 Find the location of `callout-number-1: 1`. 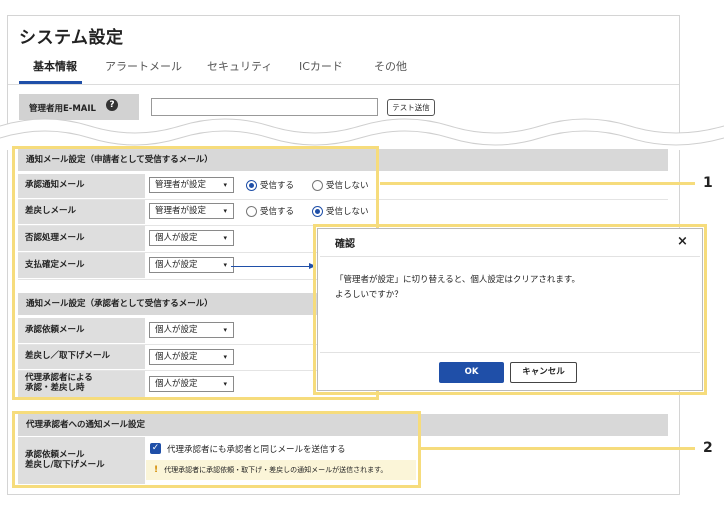

callout-number-1: 1 is located at coordinates (708, 183).